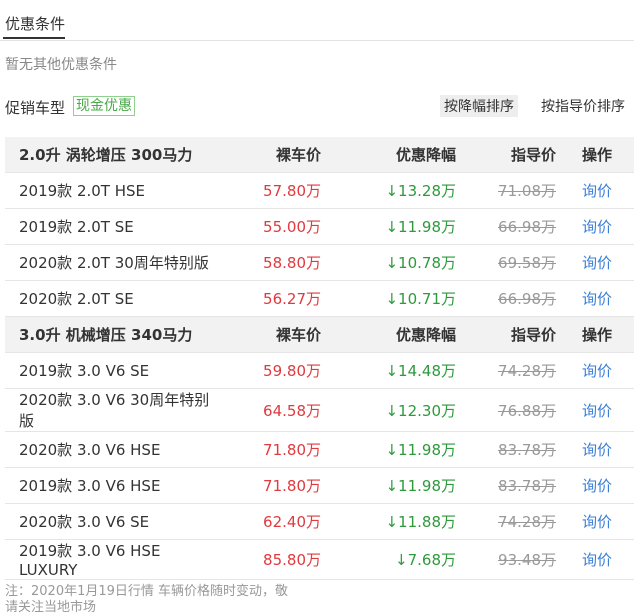  I want to click on table-row: 2019款 2.0T SE 55.00万 ↓11.98万 66.98万 询价, so click(319, 226).